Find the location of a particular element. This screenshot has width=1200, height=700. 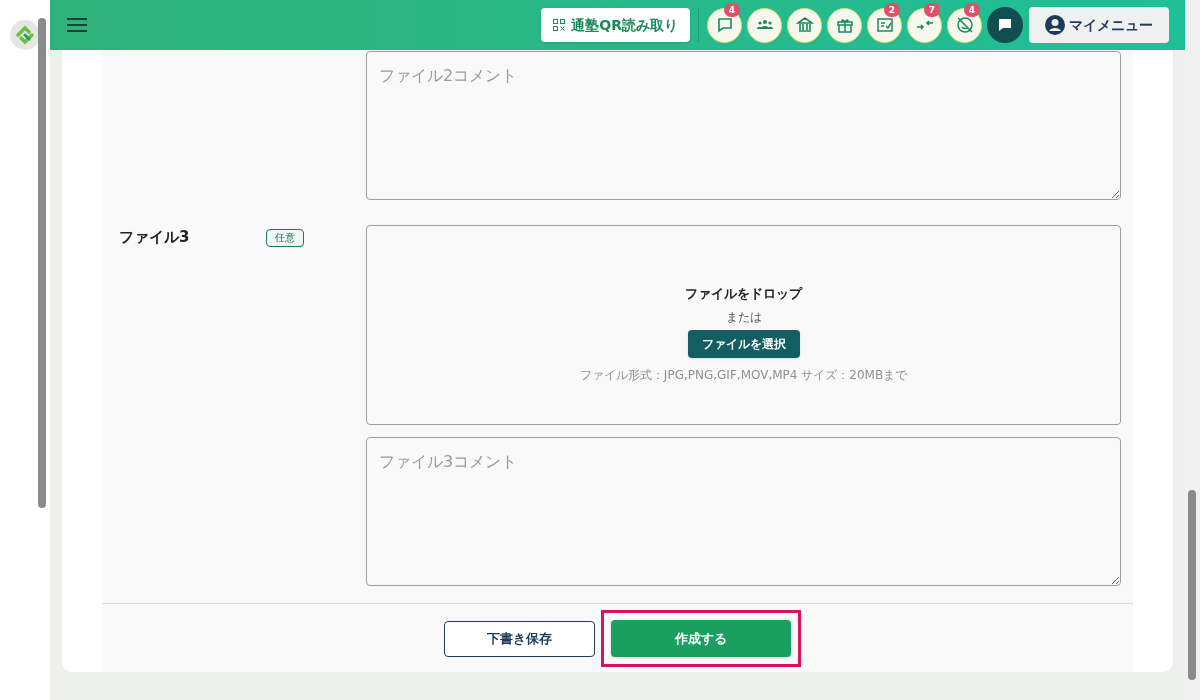

file-format-hint: ファイル形式：JPG,PNG,GIF,MOV,MP4 サイズ：20MBまで is located at coordinates (743, 375).